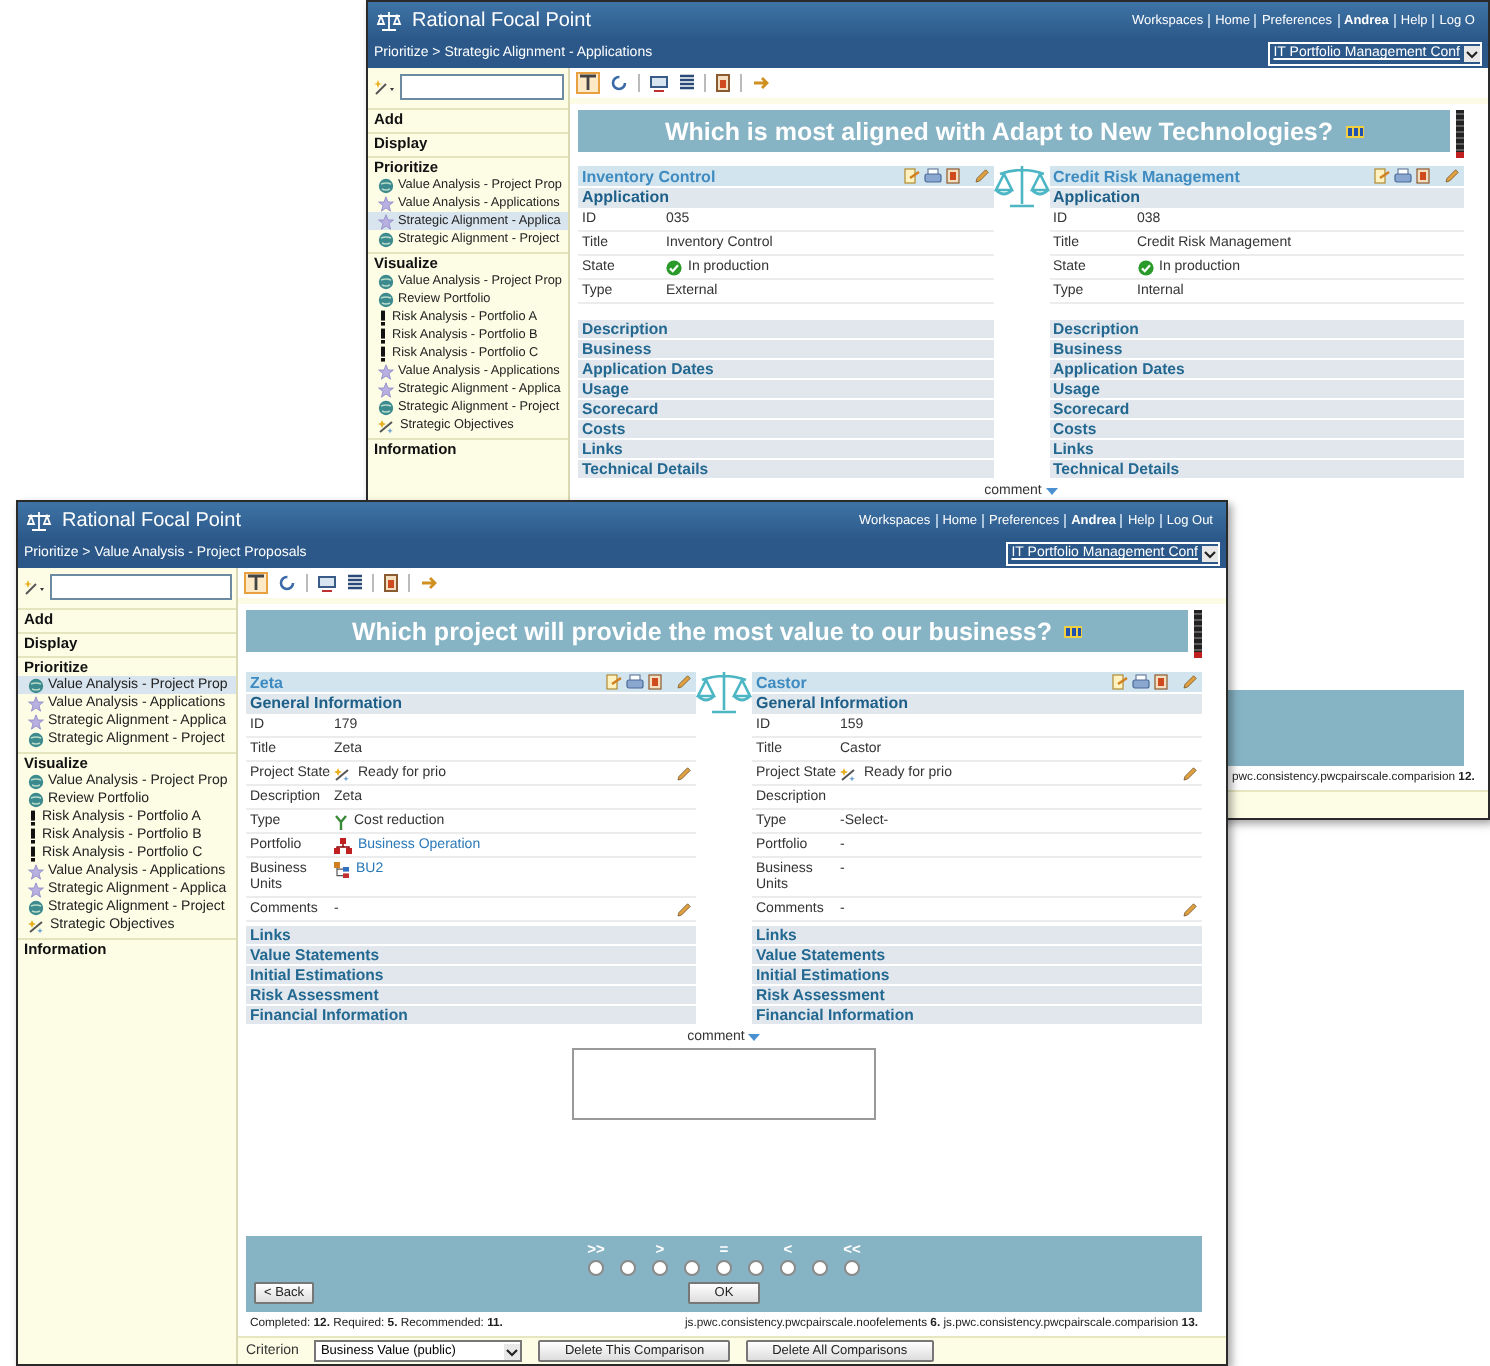 The image size is (1490, 1366). What do you see at coordinates (717, 631) in the screenshot?
I see `question-banner: Which project will provide the most value to our business?` at bounding box center [717, 631].